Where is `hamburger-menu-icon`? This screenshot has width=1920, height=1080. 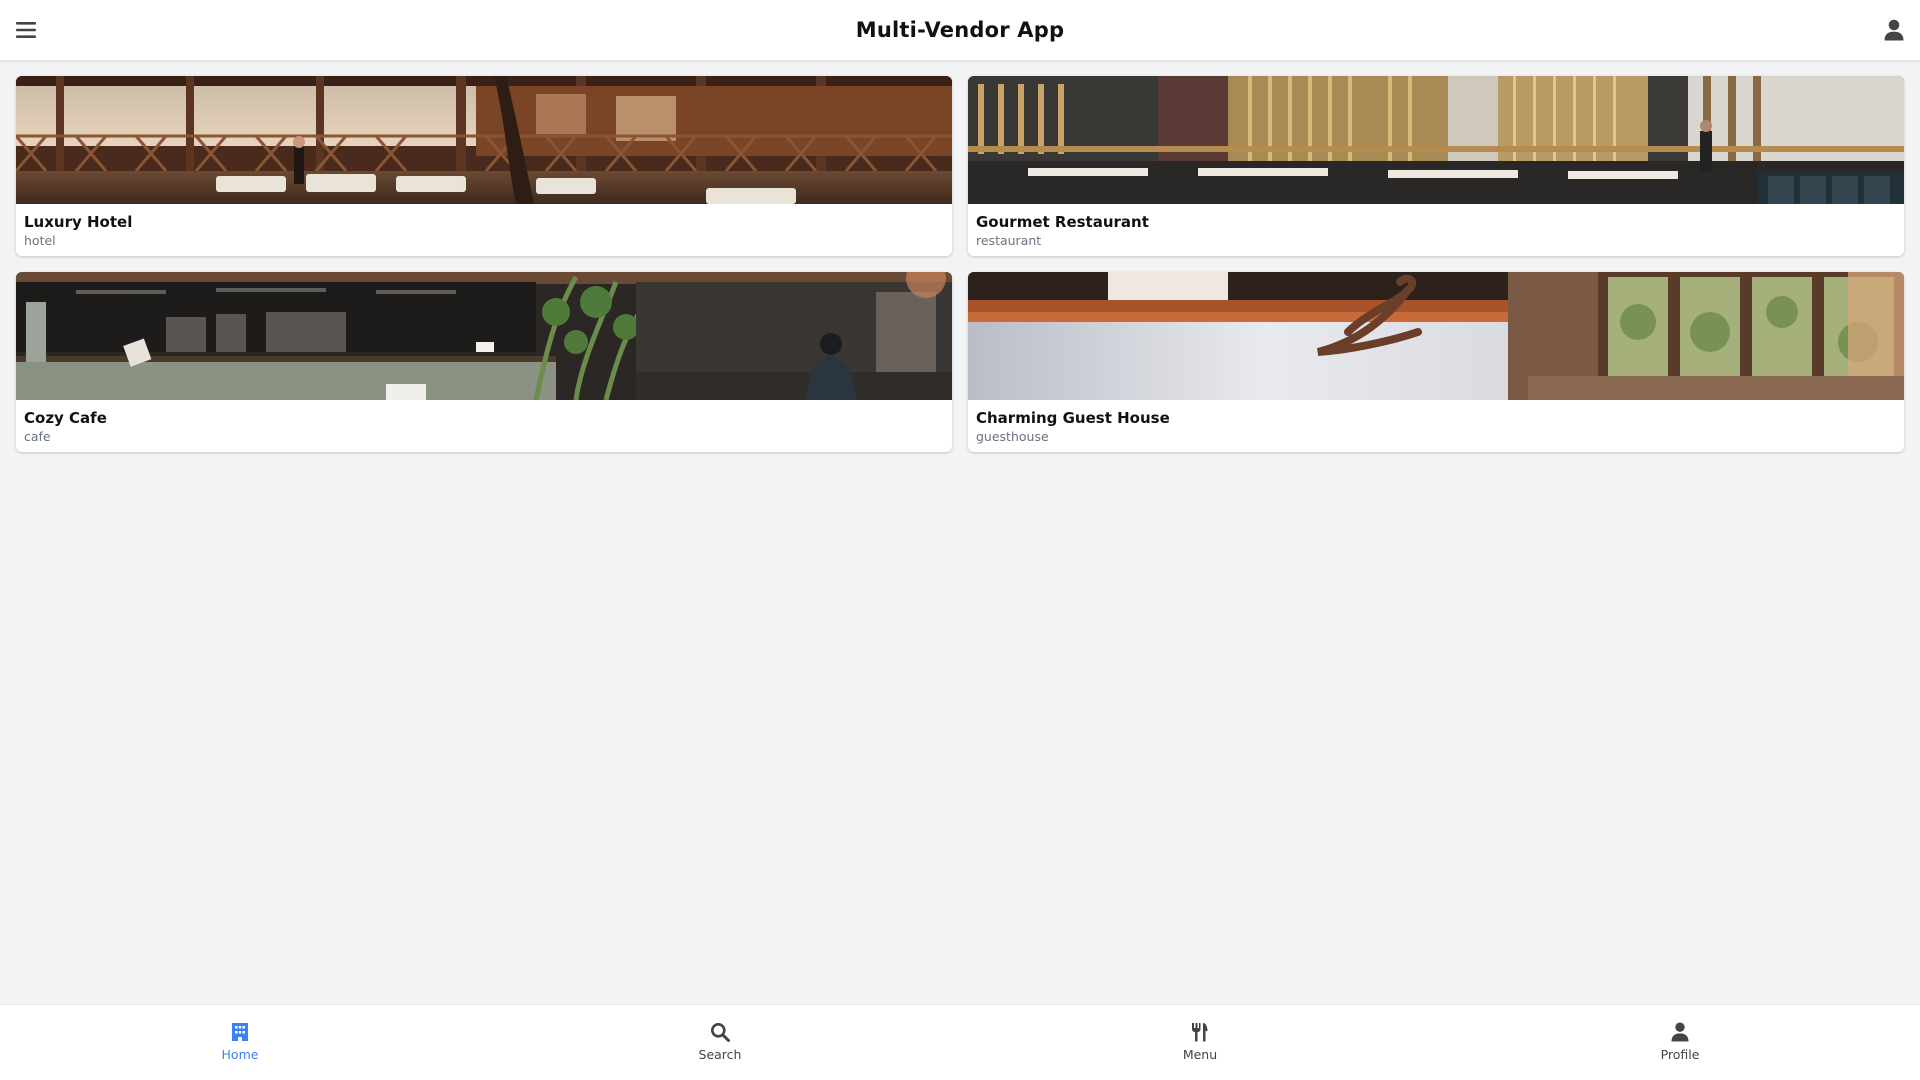 hamburger-menu-icon is located at coordinates (26, 30).